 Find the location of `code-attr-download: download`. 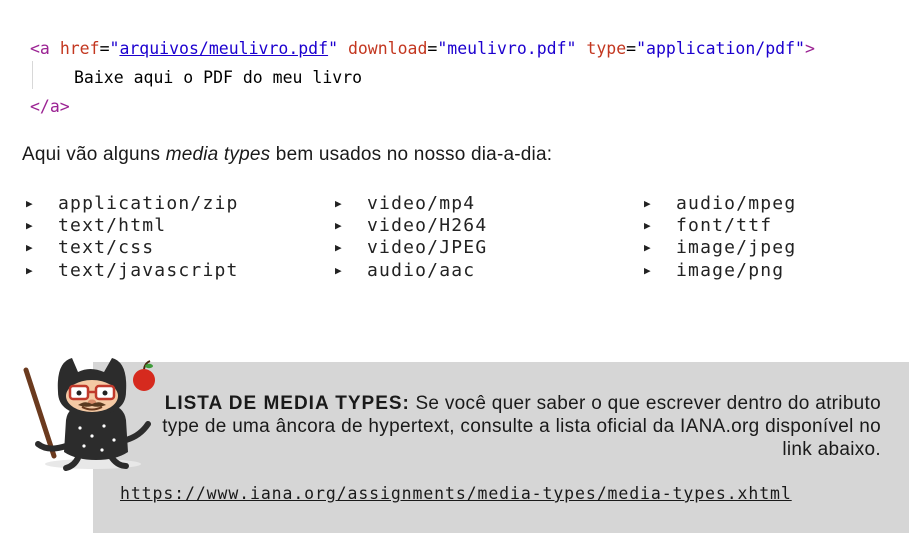

code-attr-download: download is located at coordinates (387, 48).